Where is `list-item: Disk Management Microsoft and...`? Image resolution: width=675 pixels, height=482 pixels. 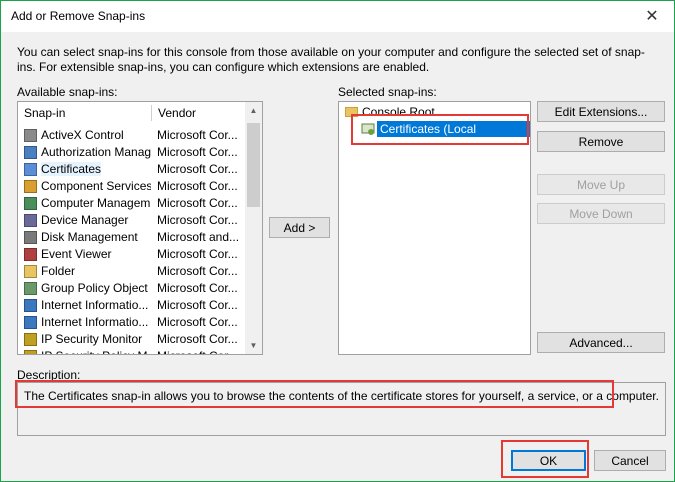
list-item: Disk Management Microsoft and... is located at coordinates (131, 237).